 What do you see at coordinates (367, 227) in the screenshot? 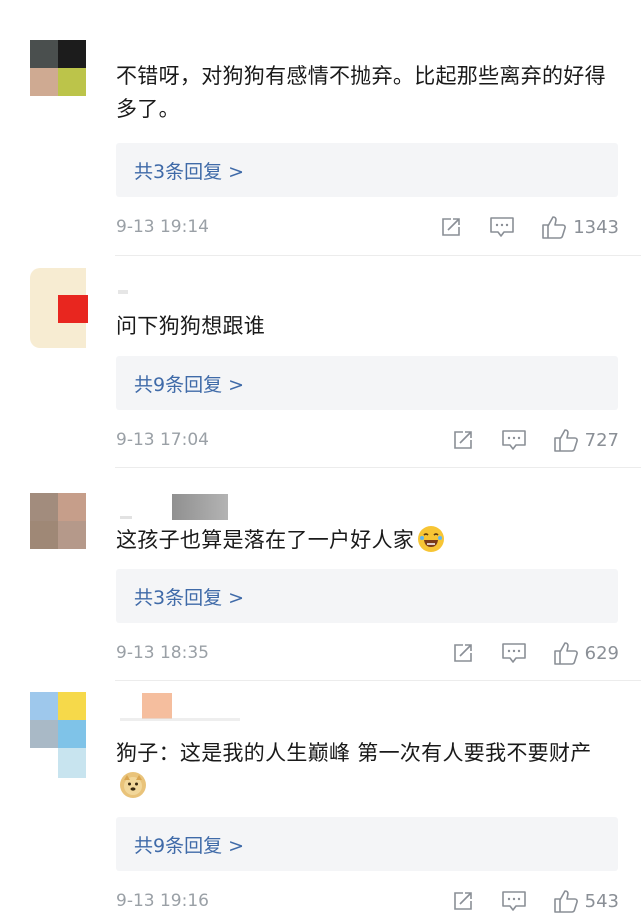
I see `comment-footer: 9-13 19:14 1343` at bounding box center [367, 227].